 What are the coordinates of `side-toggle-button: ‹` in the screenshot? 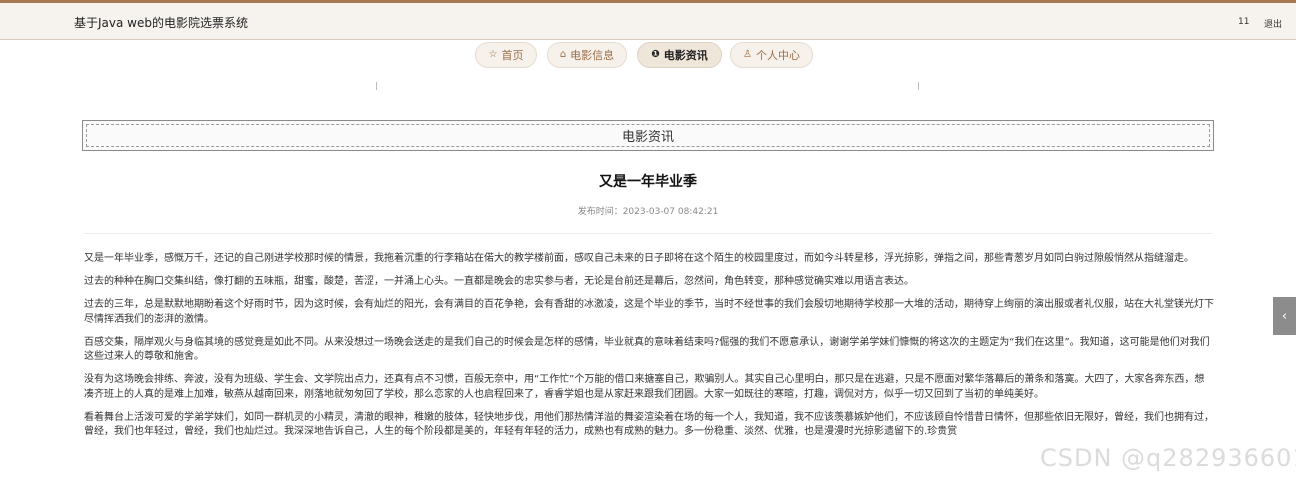 It's located at (1284, 316).